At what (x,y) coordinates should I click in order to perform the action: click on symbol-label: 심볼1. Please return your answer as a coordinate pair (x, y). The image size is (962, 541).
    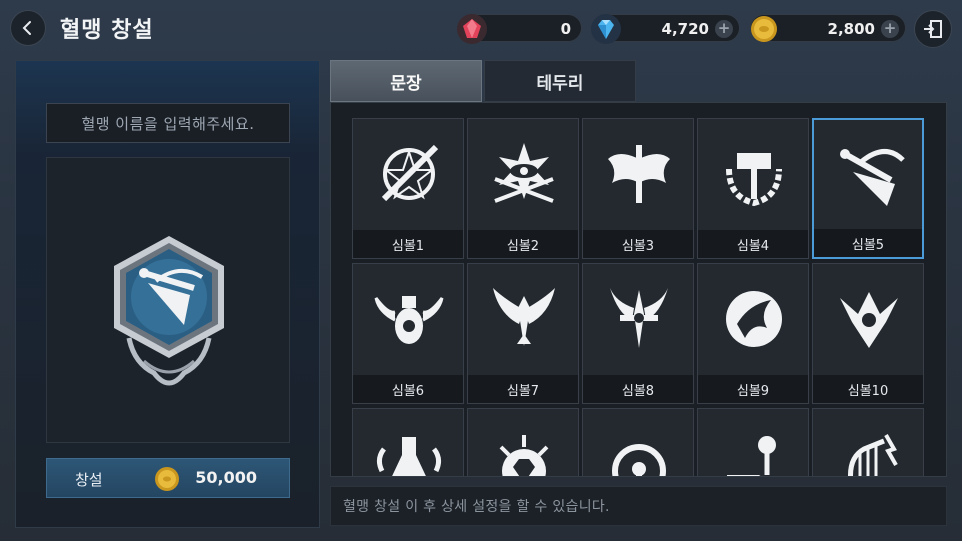
    Looking at the image, I should click on (408, 244).